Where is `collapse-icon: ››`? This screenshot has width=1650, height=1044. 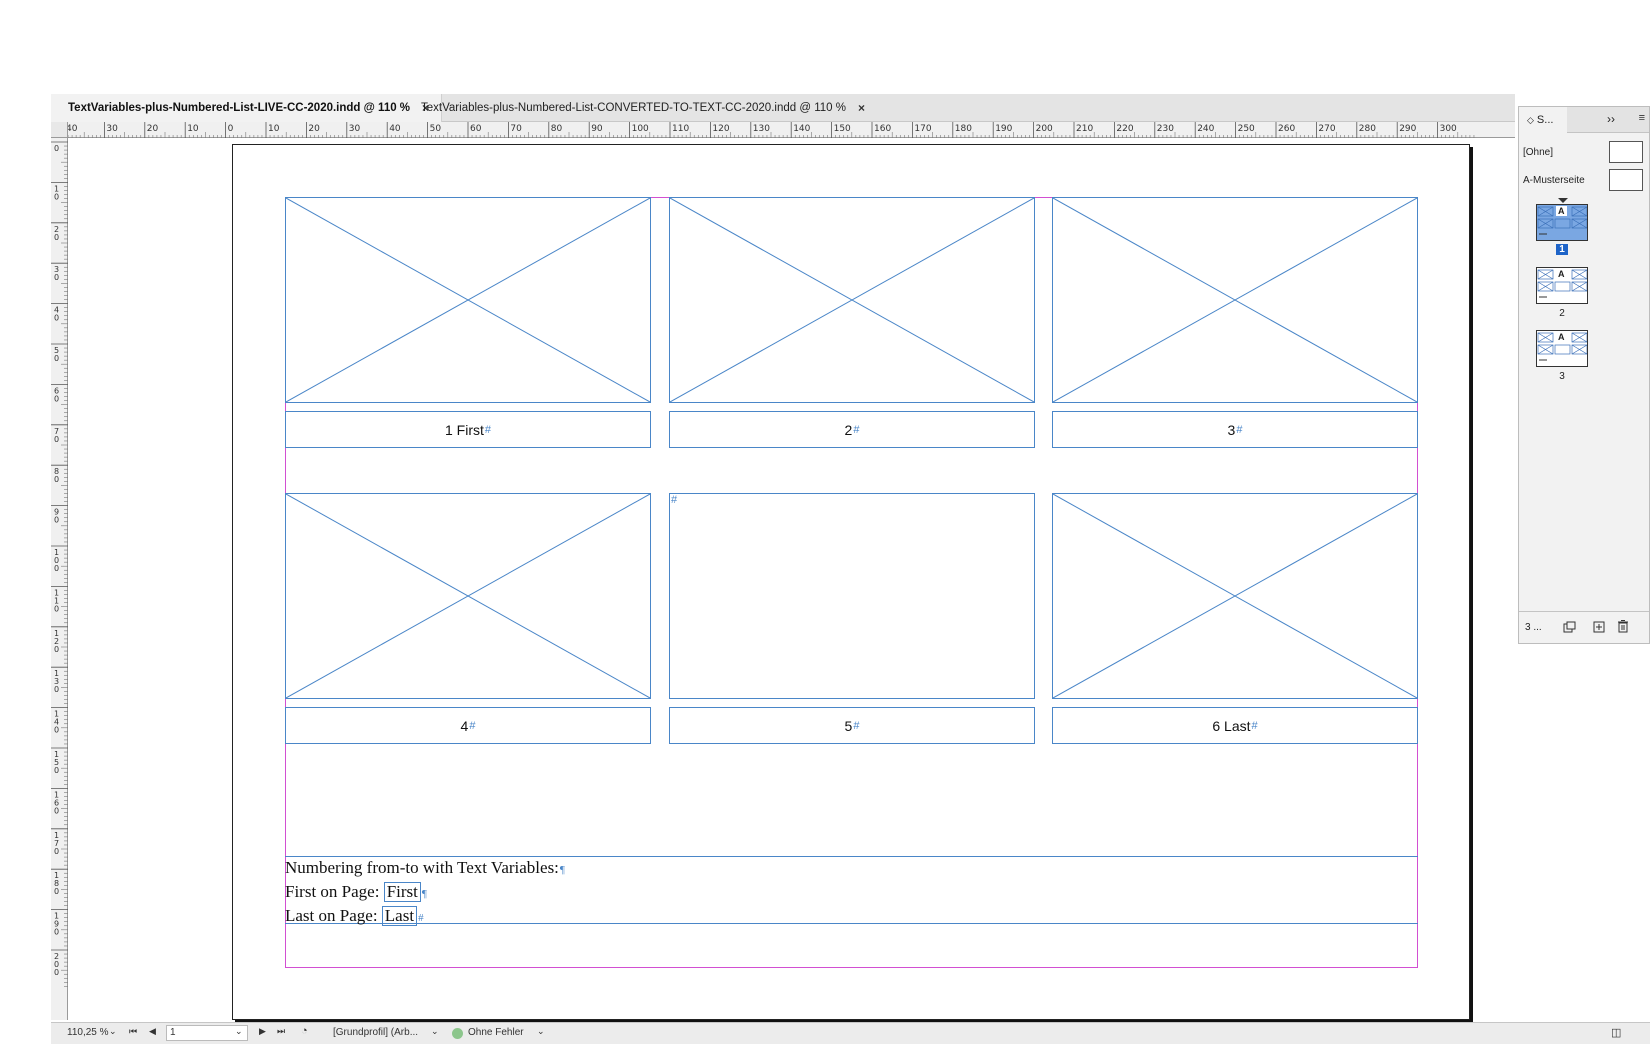 collapse-icon: ›› is located at coordinates (1611, 119).